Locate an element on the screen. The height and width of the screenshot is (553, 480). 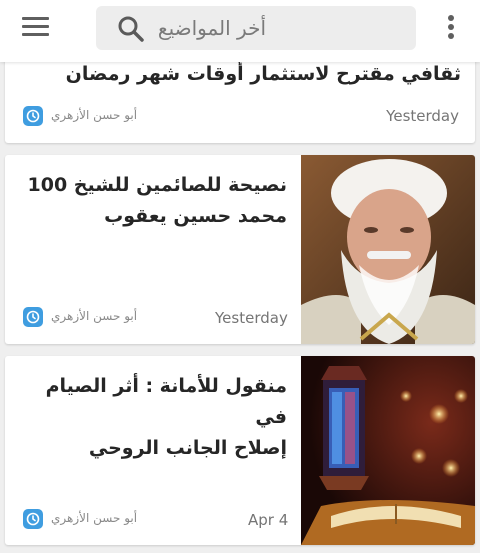
more-vertical-icon is located at coordinates (451, 29).